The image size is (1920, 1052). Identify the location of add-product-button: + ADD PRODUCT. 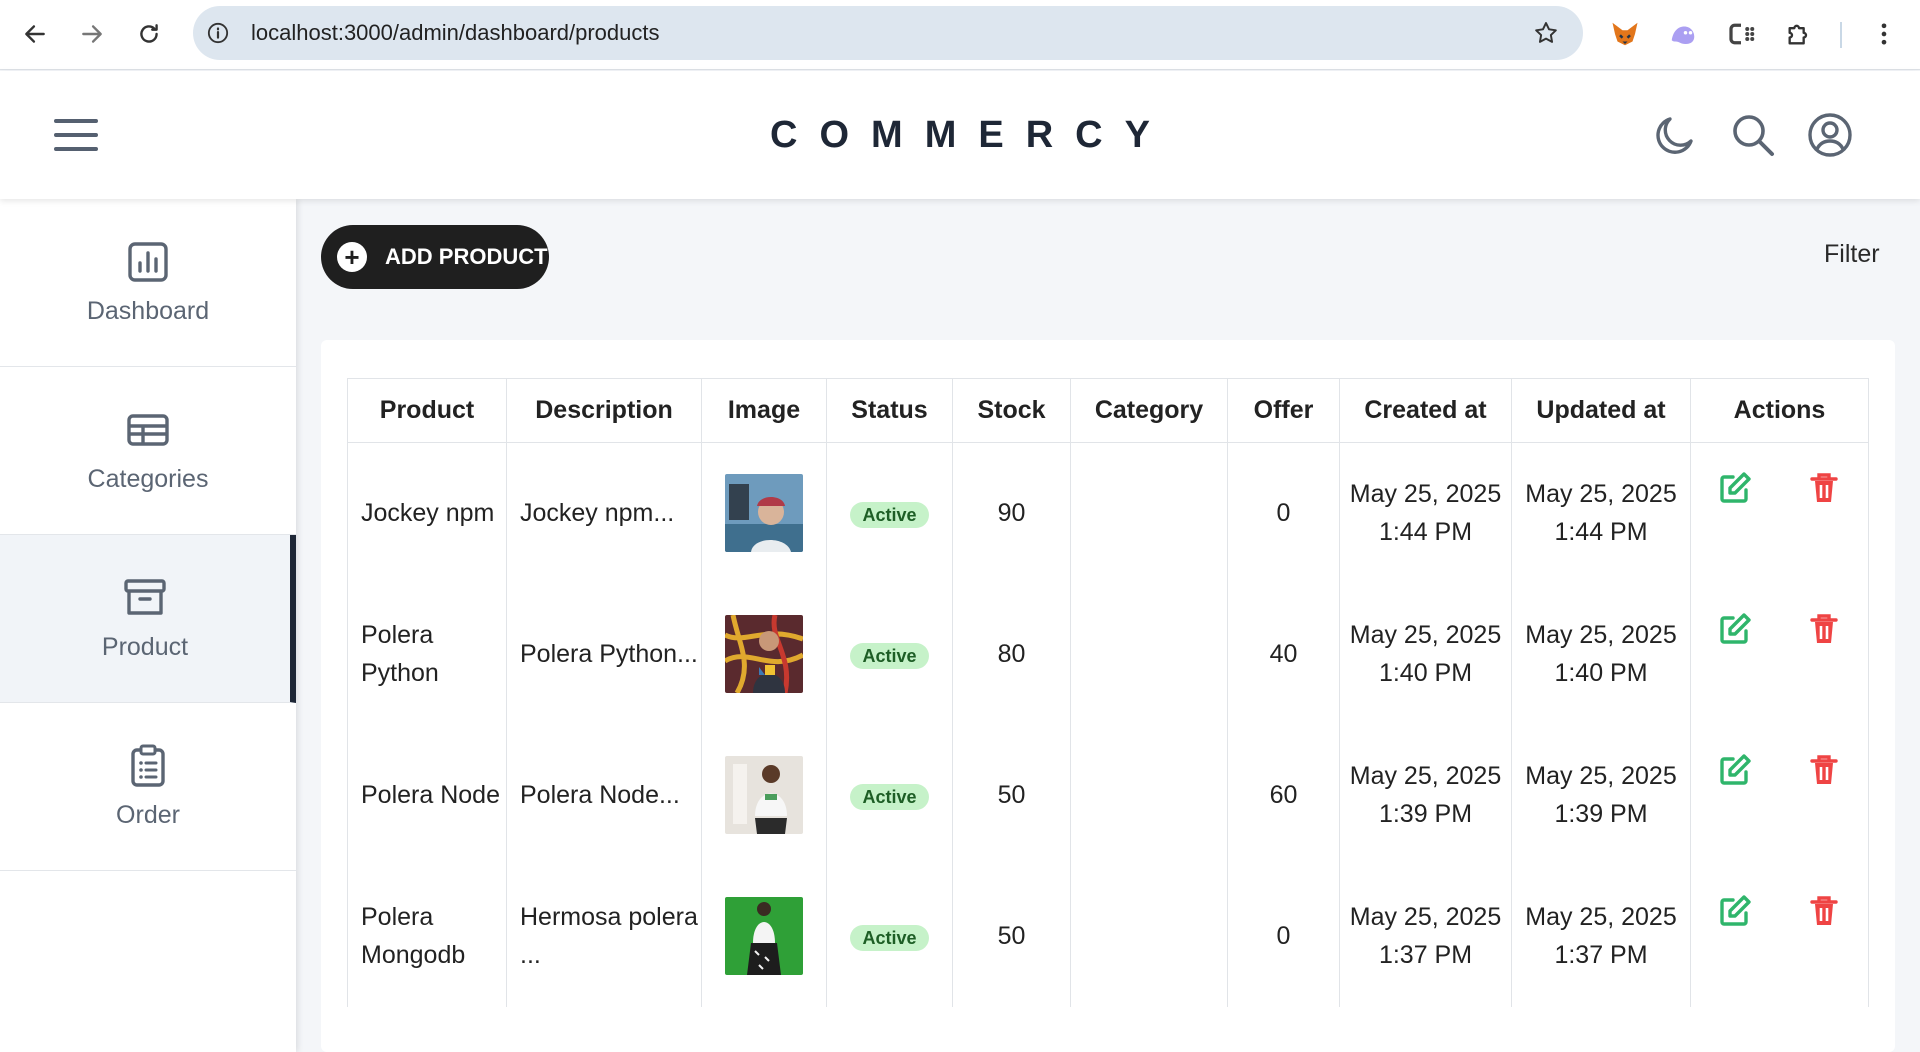
(435, 257).